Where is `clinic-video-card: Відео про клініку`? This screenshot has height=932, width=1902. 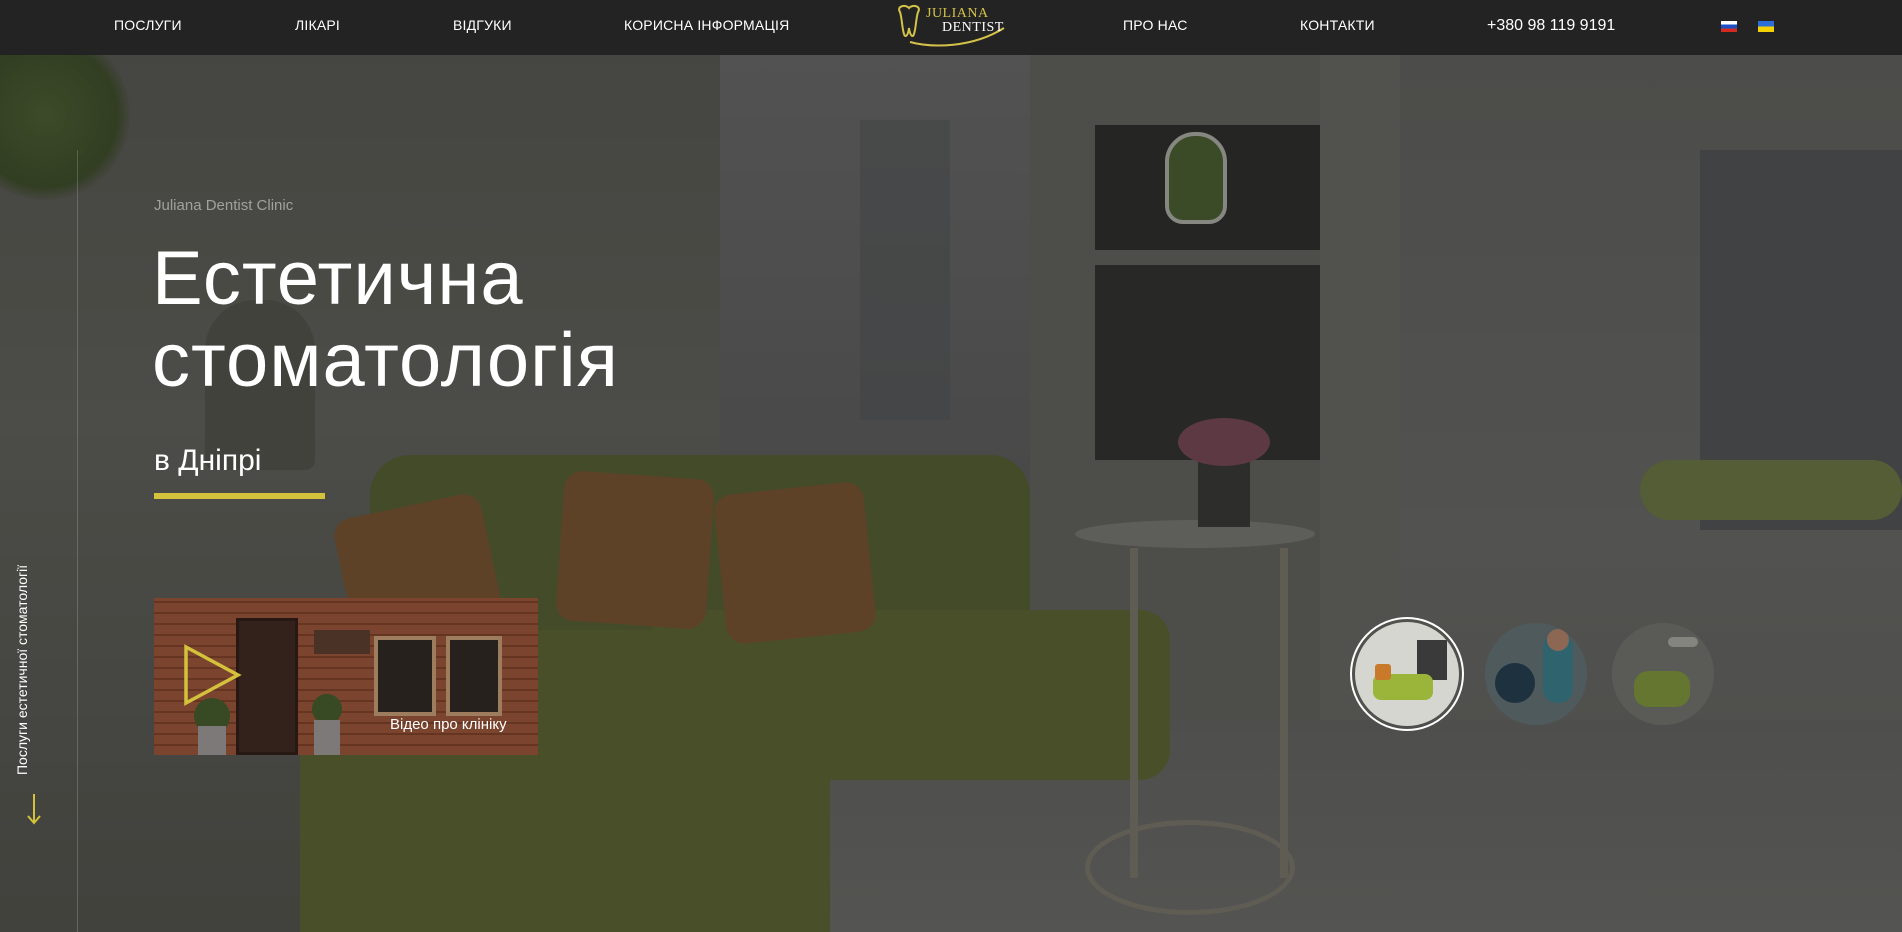 clinic-video-card: Відео про клініку is located at coordinates (346, 676).